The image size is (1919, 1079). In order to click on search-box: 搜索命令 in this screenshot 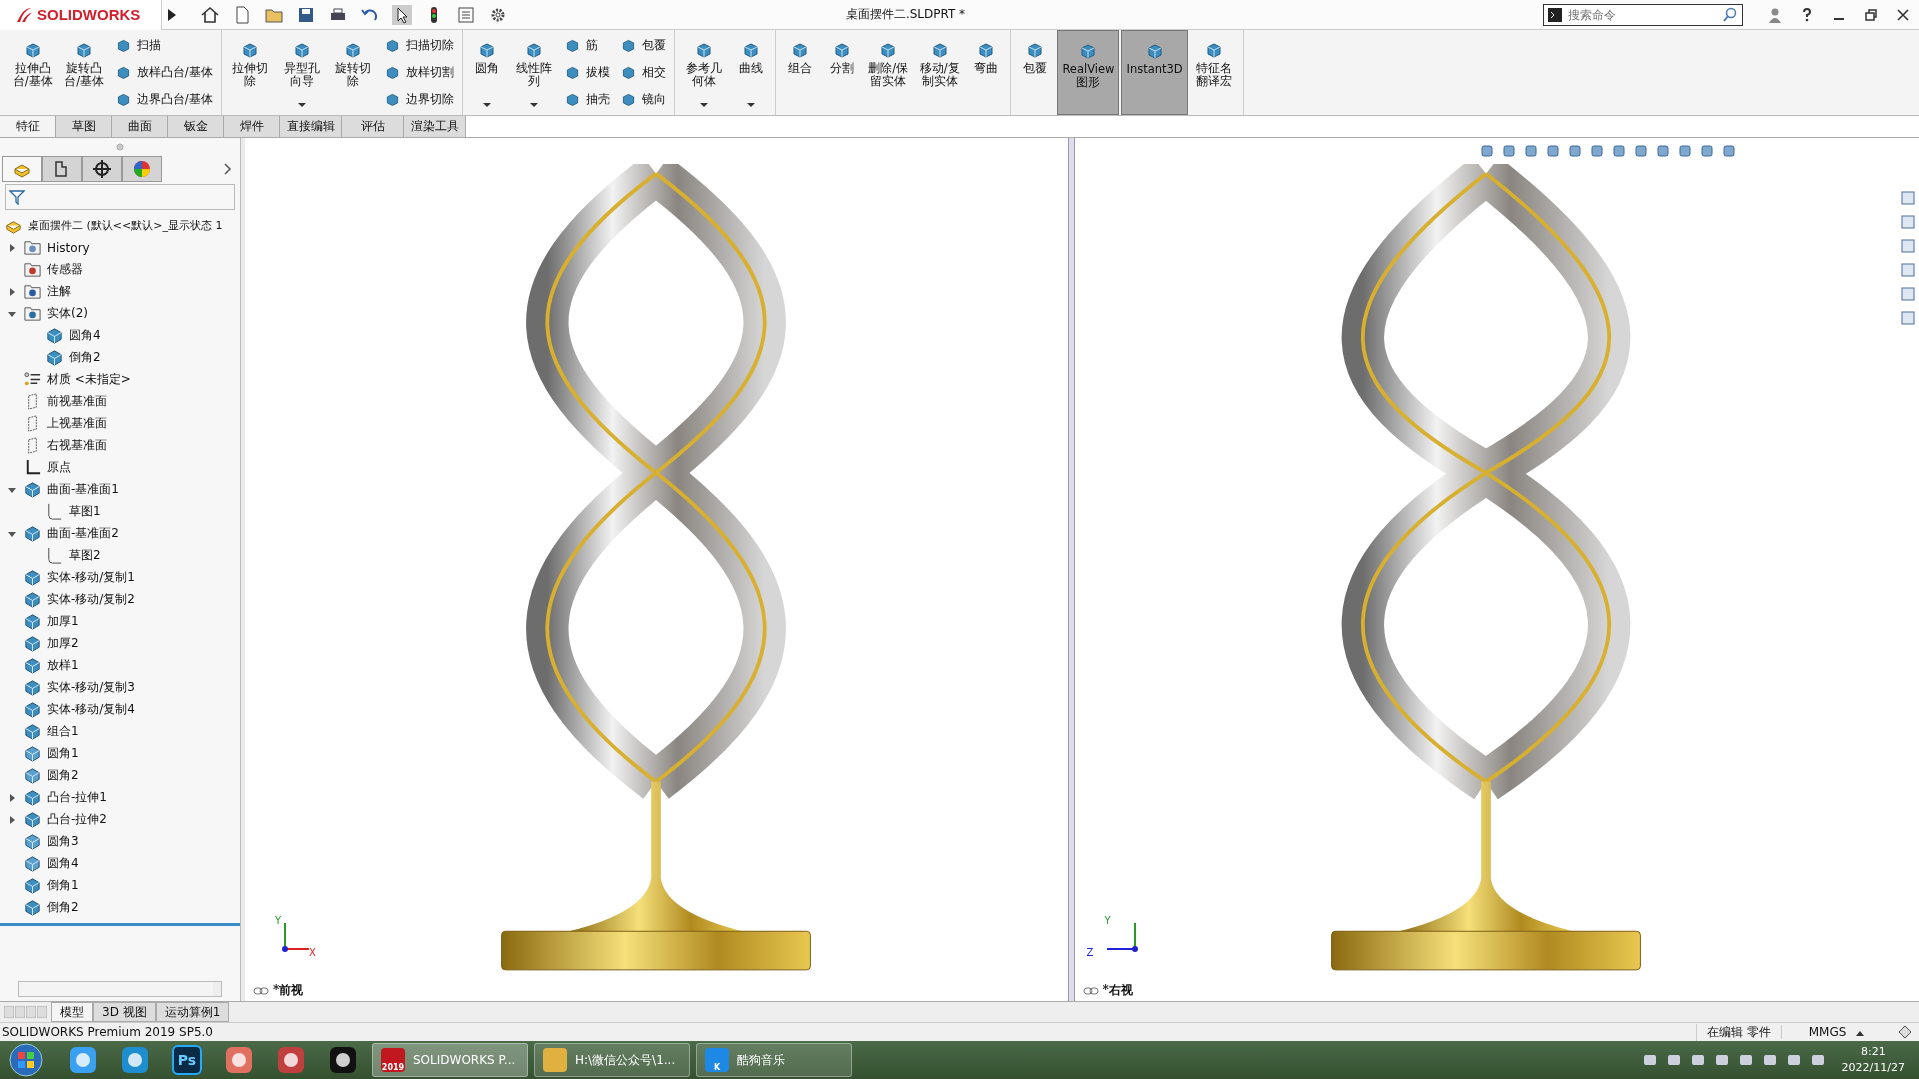, I will do `click(1643, 14)`.